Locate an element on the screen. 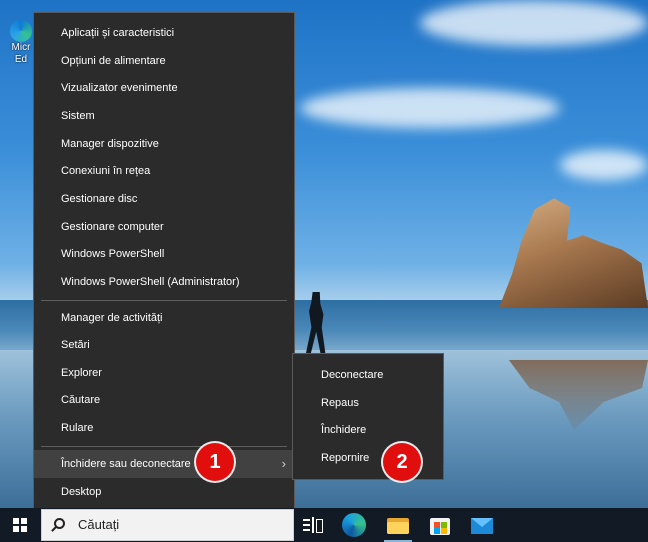 This screenshot has height=542, width=648. submenu-item-label: Repaus is located at coordinates (340, 403).